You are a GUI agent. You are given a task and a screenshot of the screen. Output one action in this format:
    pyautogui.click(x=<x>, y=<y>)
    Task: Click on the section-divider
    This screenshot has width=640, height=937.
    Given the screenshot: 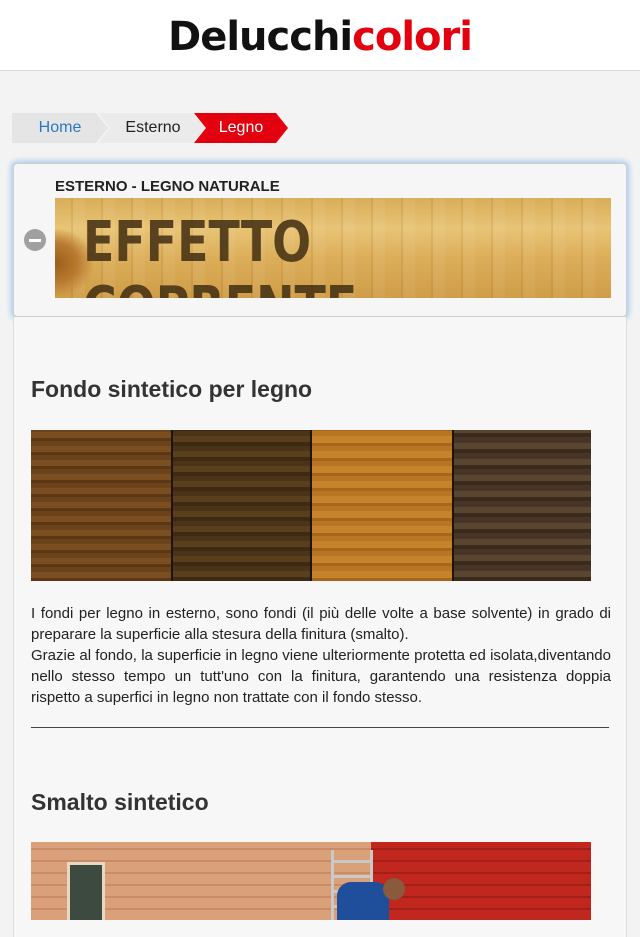 What is the action you would take?
    pyautogui.click(x=320, y=727)
    